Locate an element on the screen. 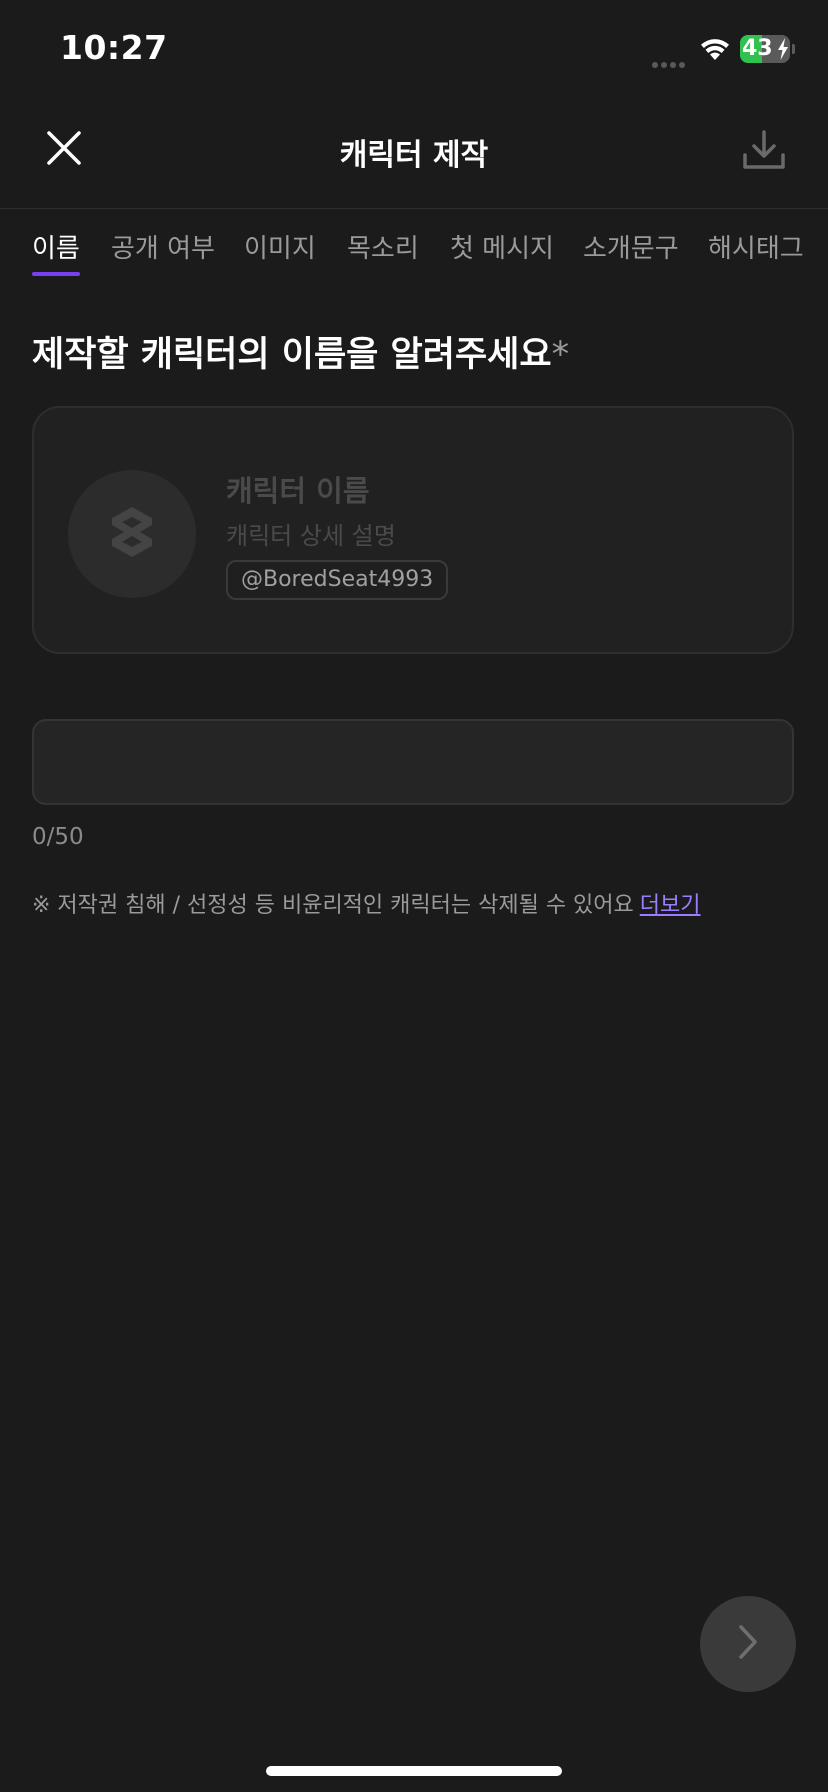 Image resolution: width=828 pixels, height=1792 pixels. download-button is located at coordinates (764, 152).